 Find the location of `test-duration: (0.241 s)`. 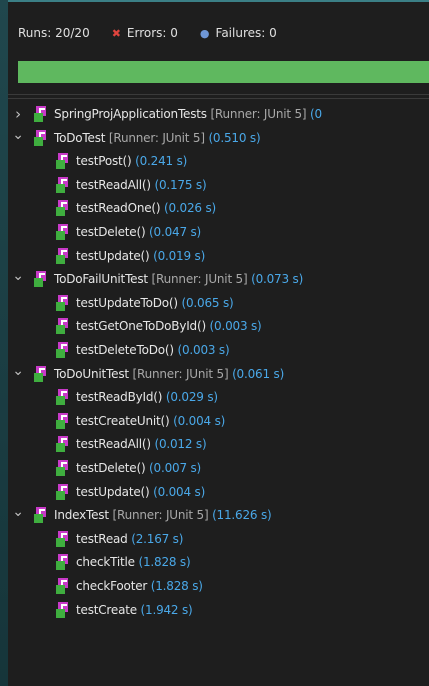

test-duration: (0.241 s) is located at coordinates (159, 161).